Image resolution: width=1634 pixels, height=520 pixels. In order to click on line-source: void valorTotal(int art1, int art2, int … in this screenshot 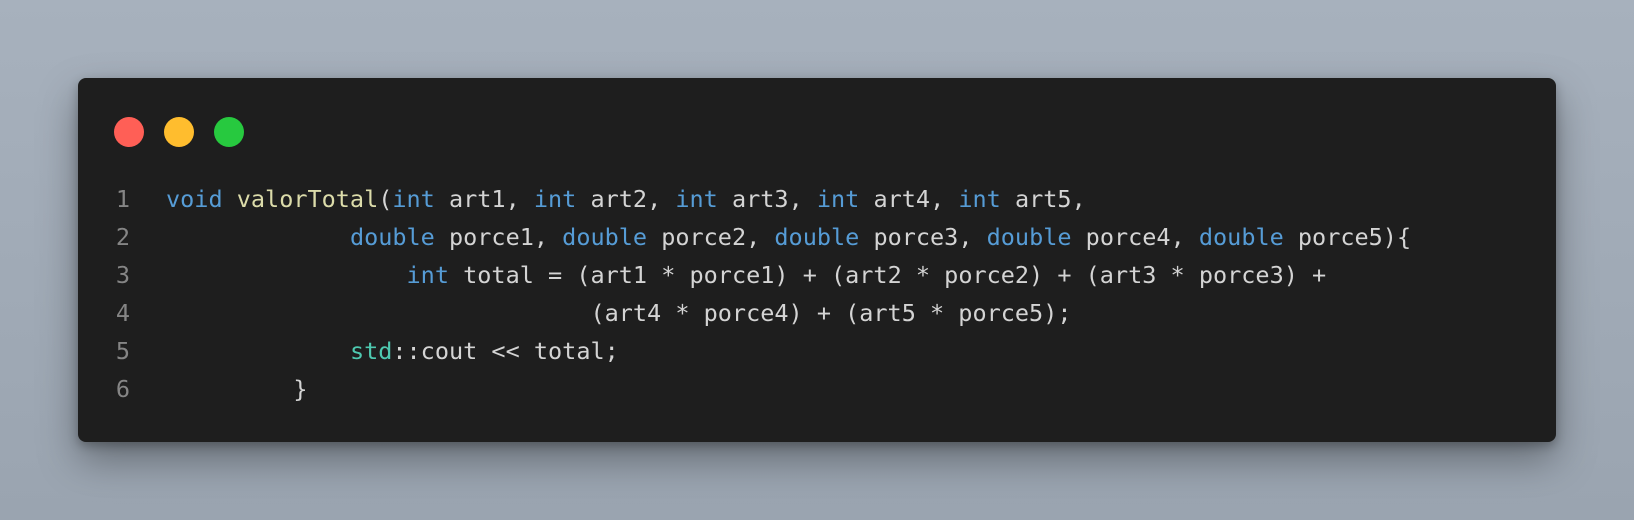, I will do `click(626, 199)`.